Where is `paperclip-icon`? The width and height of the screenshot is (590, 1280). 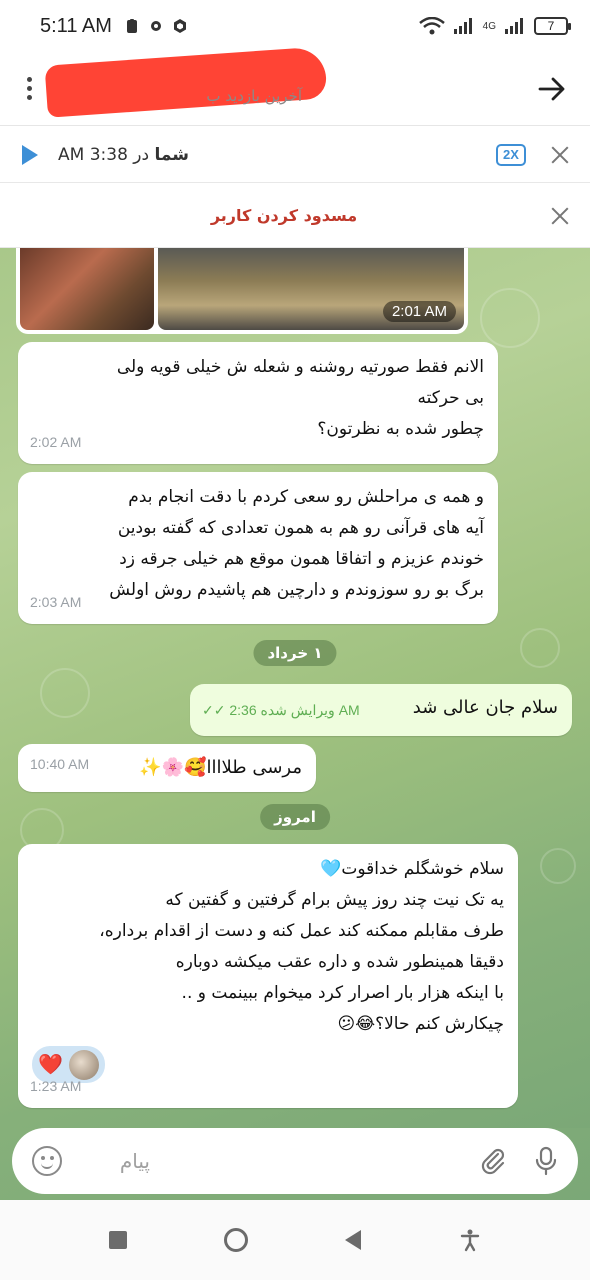
paperclip-icon is located at coordinates (493, 1161).